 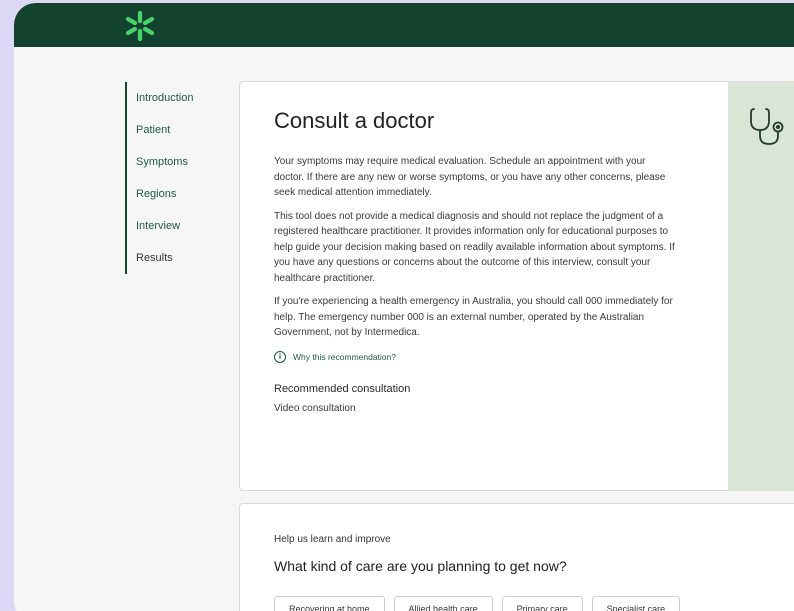 What do you see at coordinates (140, 26) in the screenshot?
I see `asterisk-logo-icon` at bounding box center [140, 26].